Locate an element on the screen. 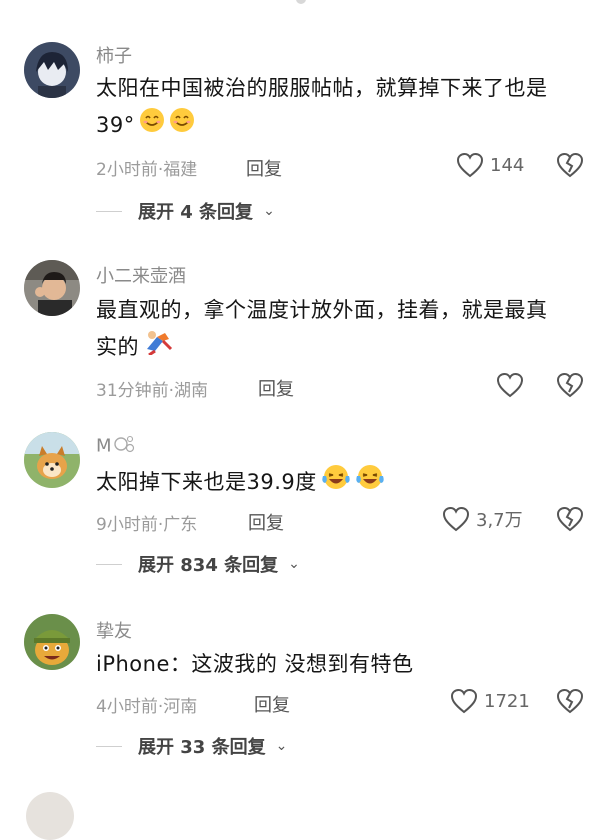  expand-replies-label: 展开 4 条回复 is located at coordinates (196, 212).